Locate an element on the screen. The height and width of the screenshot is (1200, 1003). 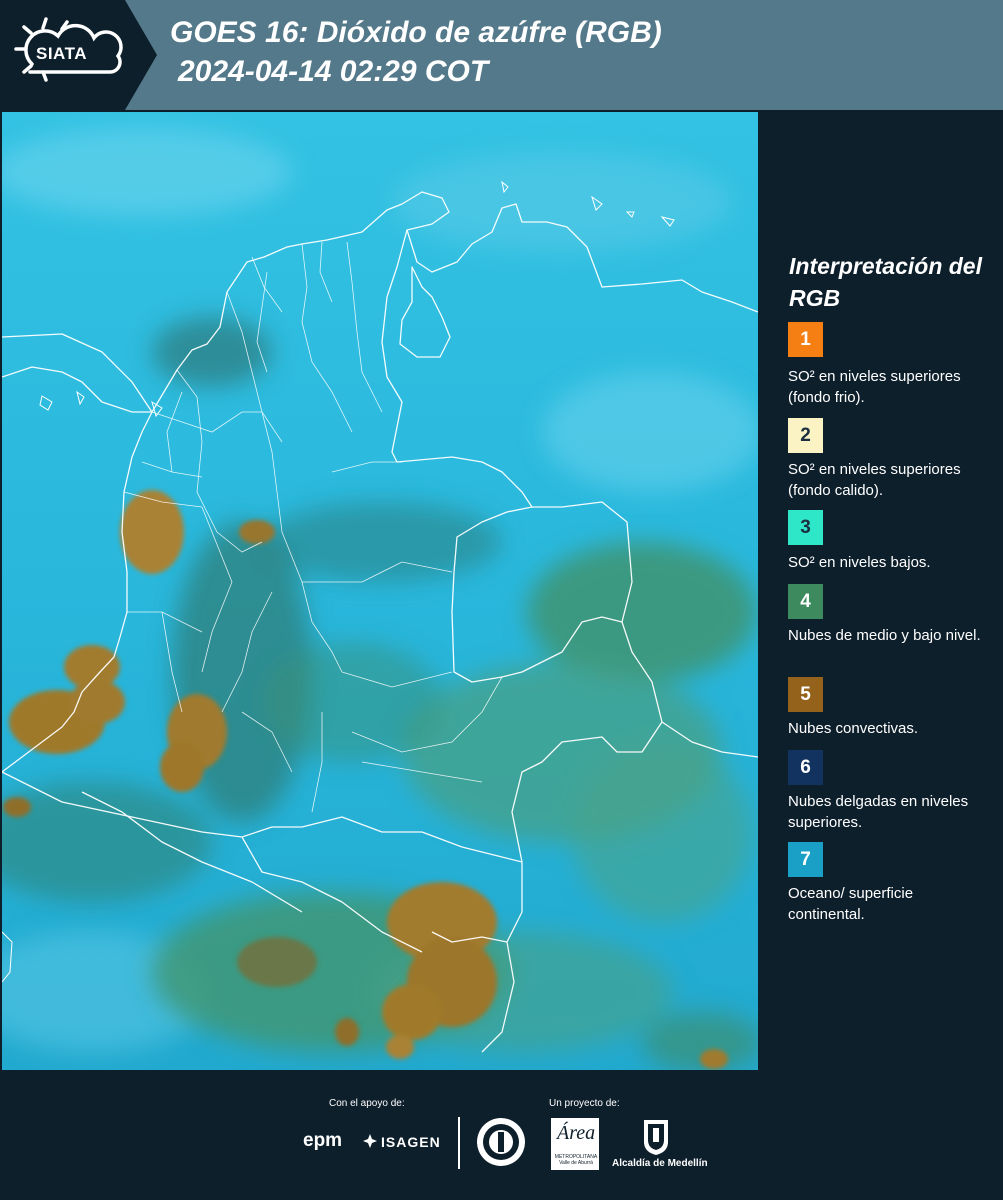
legend-label-3: SO² en niveles bajos. is located at coordinates (859, 562).